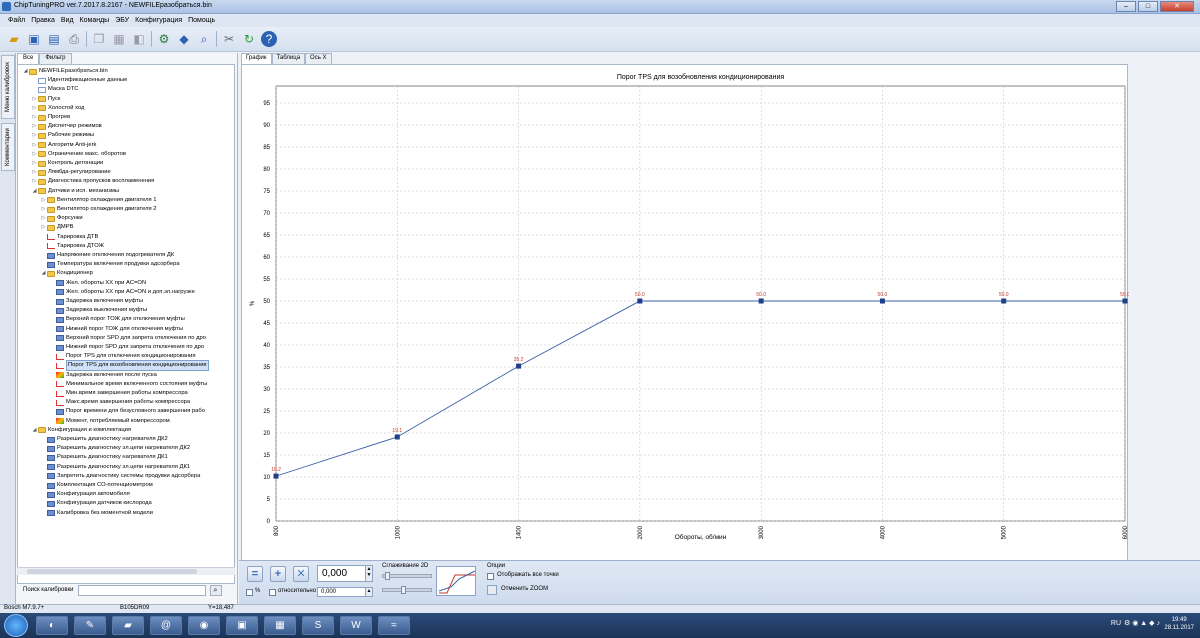 Image resolution: width=1200 pixels, height=638 pixels. What do you see at coordinates (85, 494) in the screenshot?
I see `tree-item: Конфигурация автомобиля` at bounding box center [85, 494].